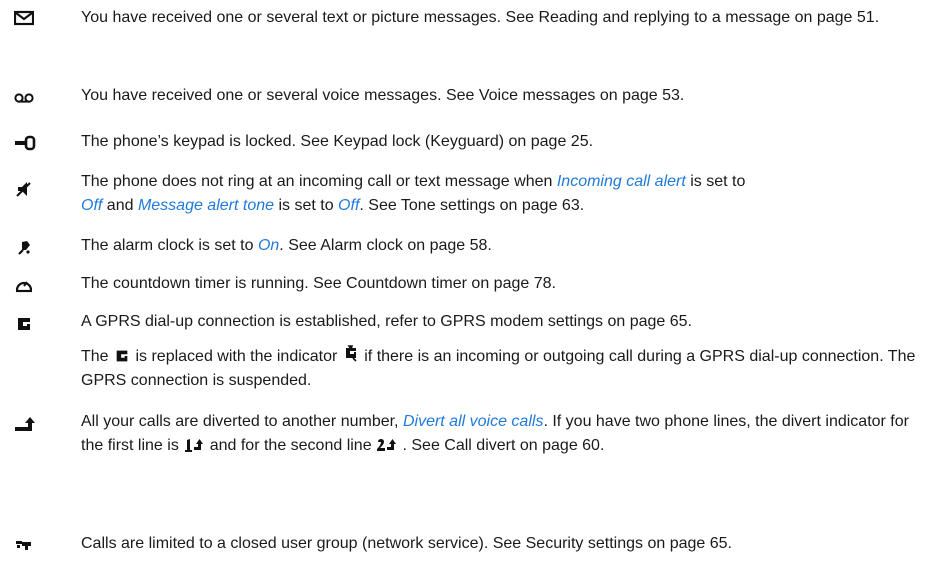 Image resolution: width=948 pixels, height=563 pixels. I want to click on incoming-call-alert-link: Incoming call alert, so click(621, 181).